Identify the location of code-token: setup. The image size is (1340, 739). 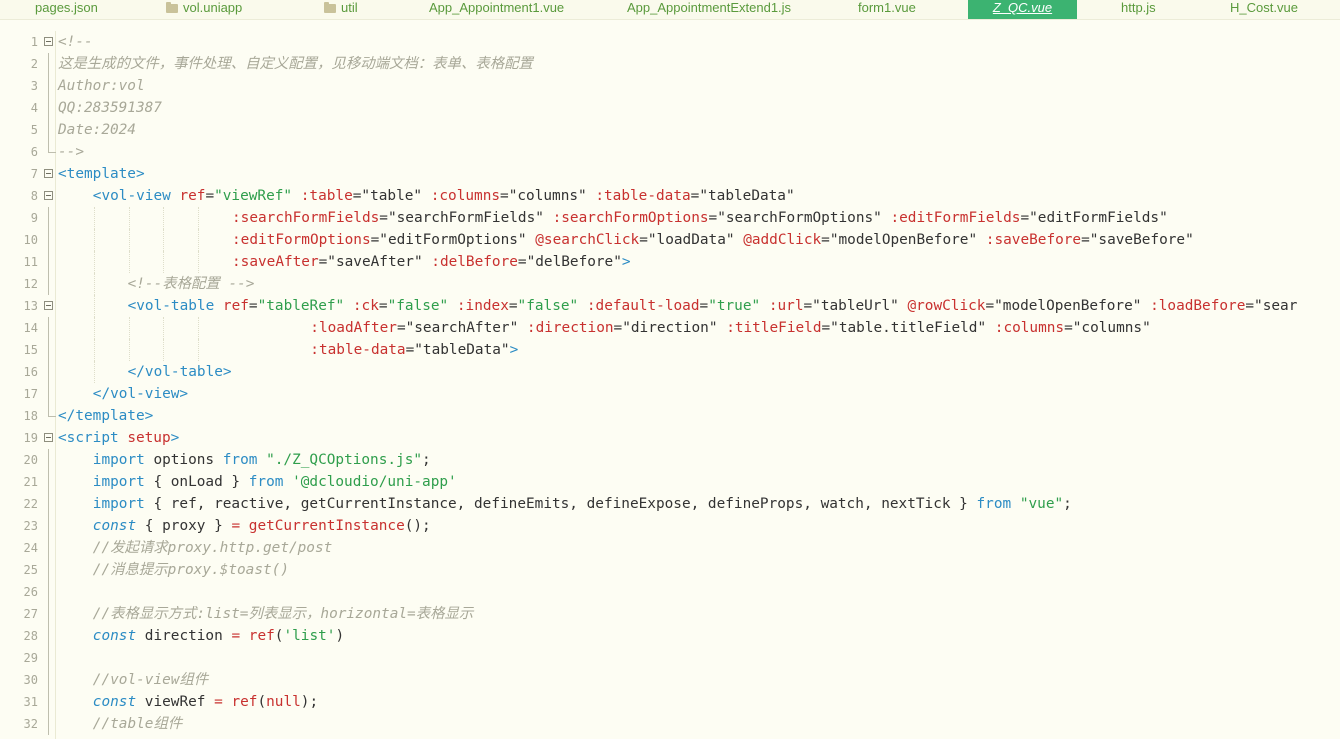
(149, 438).